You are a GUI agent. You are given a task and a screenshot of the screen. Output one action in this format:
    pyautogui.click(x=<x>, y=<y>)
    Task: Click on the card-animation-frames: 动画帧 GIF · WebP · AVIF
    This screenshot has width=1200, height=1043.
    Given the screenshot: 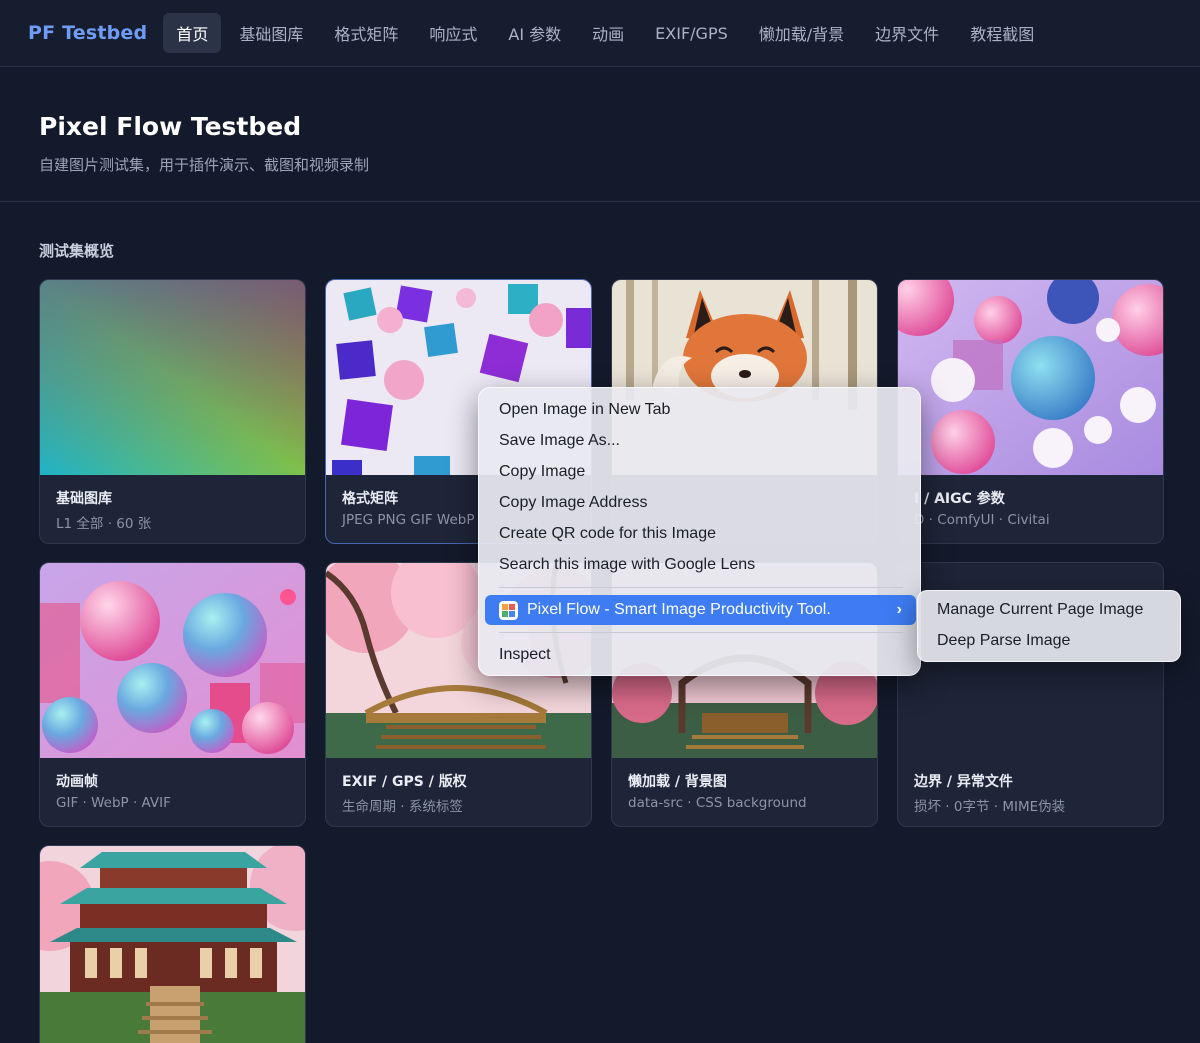 What is the action you would take?
    pyautogui.click(x=172, y=694)
    